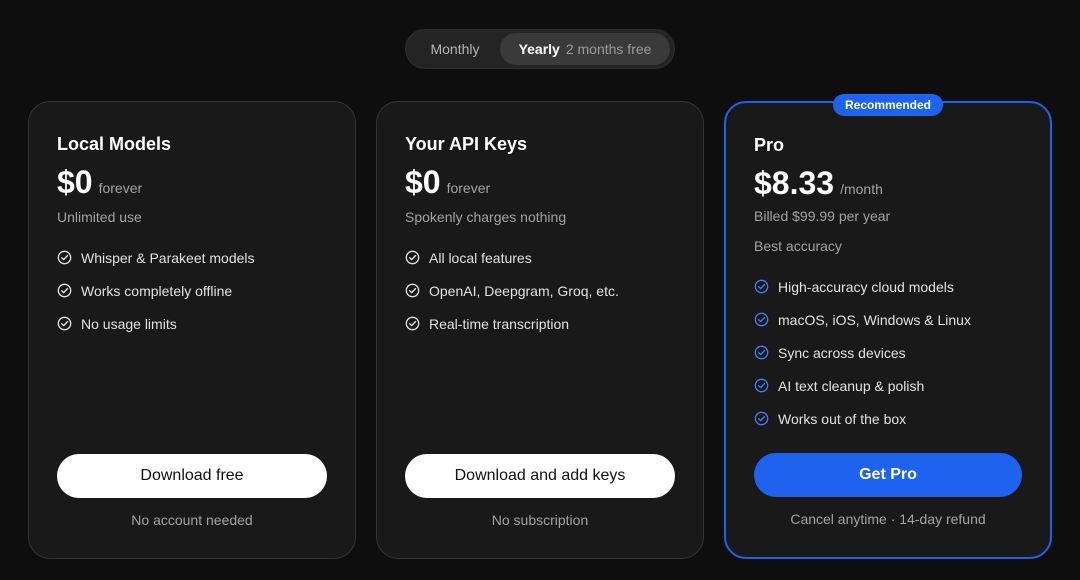  I want to click on toggle-monthly: Monthly, so click(455, 49).